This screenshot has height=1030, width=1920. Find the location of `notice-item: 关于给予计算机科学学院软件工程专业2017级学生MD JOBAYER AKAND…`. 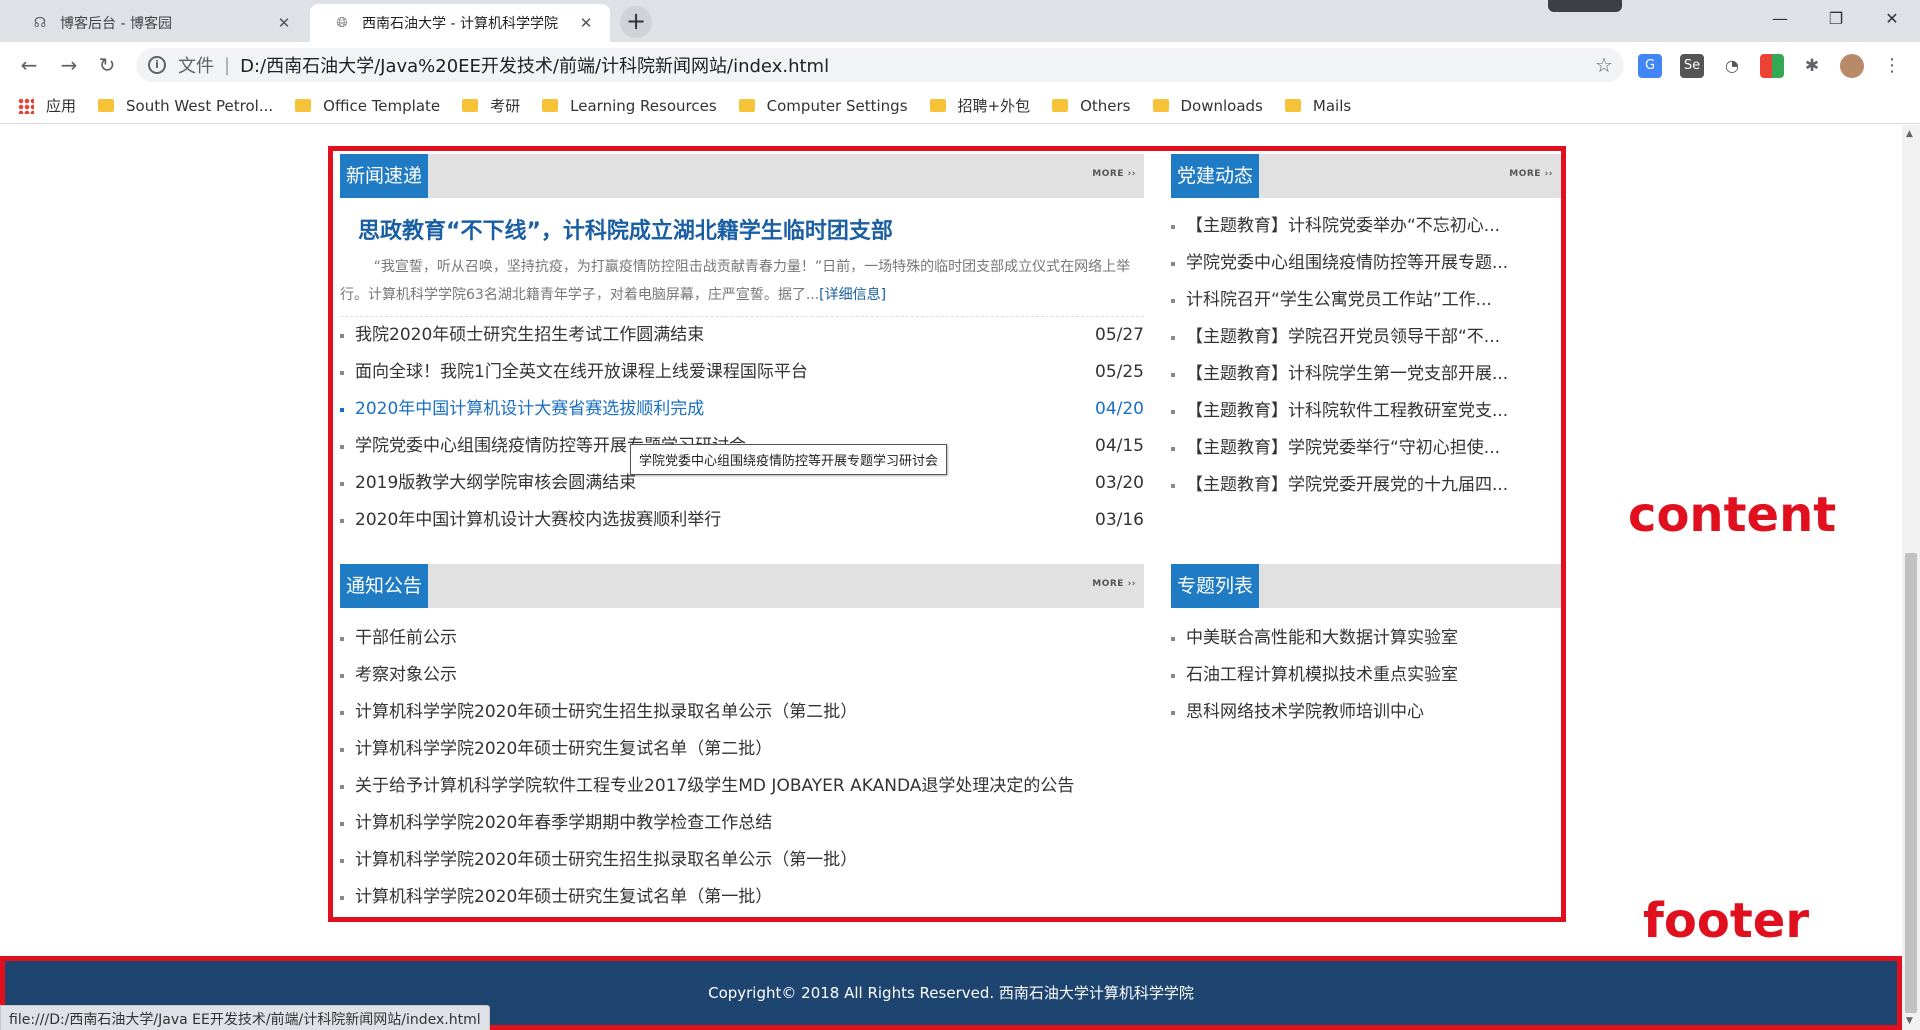

notice-item: 关于给予计算机科学学院软件工程专业2017级学生MD JOBAYER AKAND… is located at coordinates (742, 786).